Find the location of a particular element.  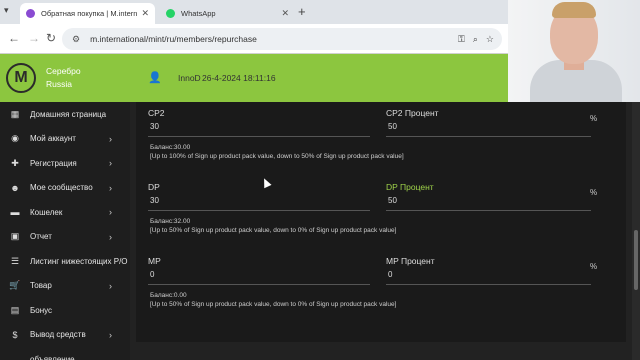

brand-line1: Серебро is located at coordinates (63, 71).